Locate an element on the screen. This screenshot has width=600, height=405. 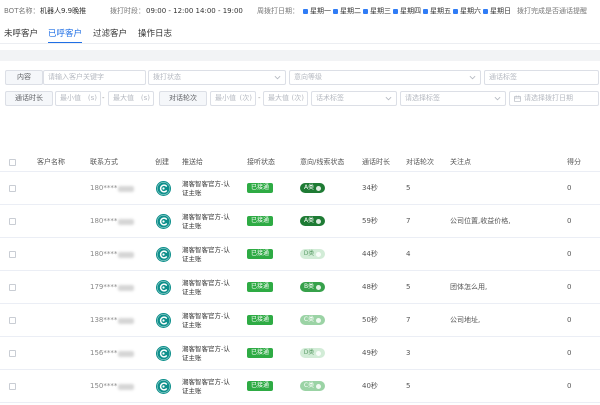
header-contact: 联系方式 is located at coordinates (104, 162).